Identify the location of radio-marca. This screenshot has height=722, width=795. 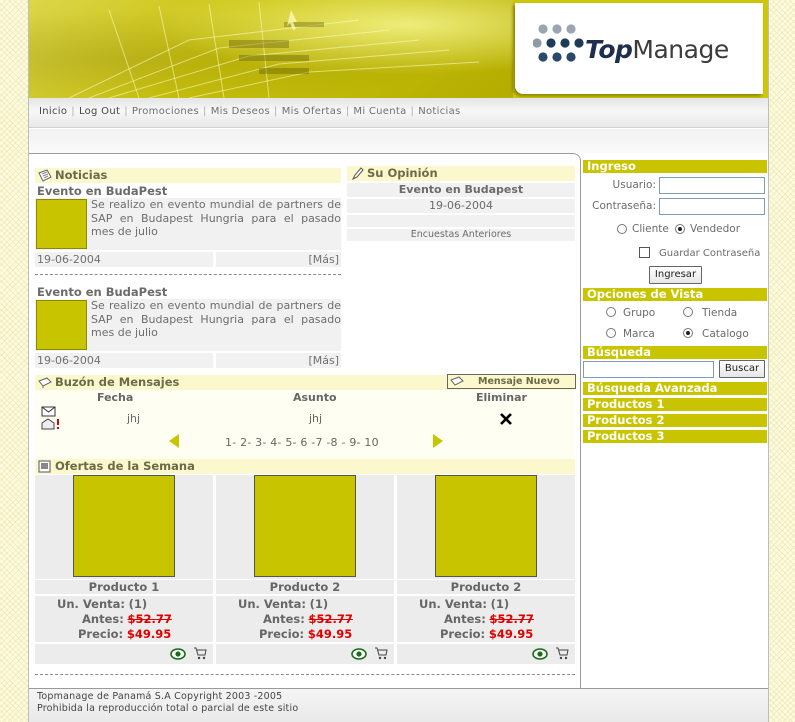
(611, 333).